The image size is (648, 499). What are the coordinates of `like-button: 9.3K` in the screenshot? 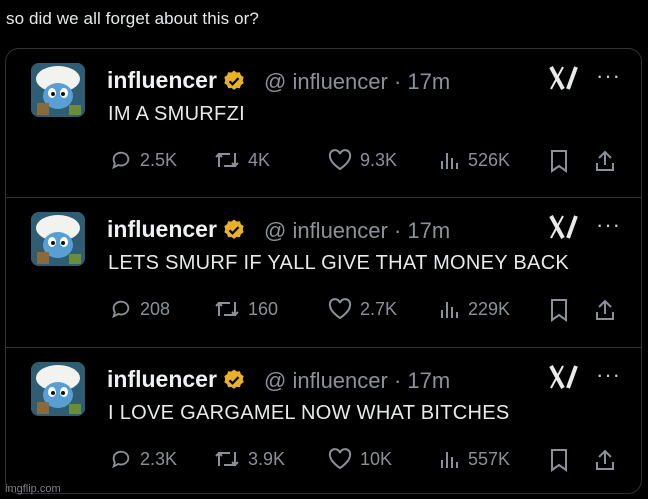 It's located at (362, 160).